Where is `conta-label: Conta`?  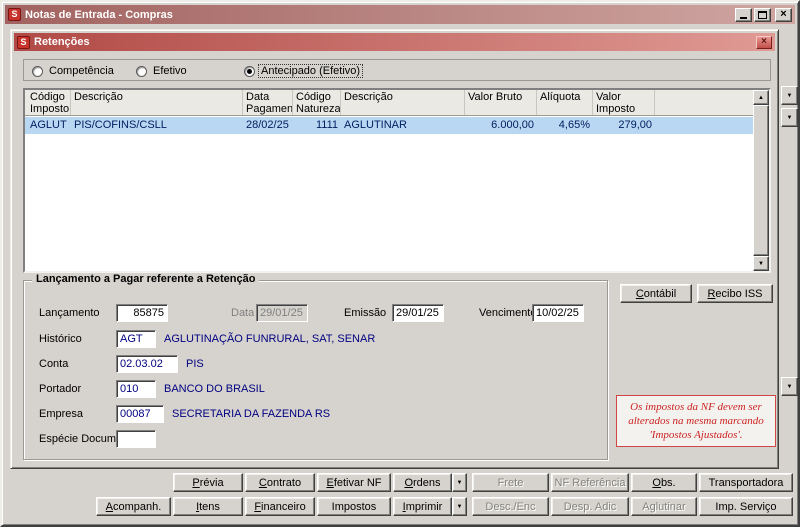 conta-label: Conta is located at coordinates (54, 364).